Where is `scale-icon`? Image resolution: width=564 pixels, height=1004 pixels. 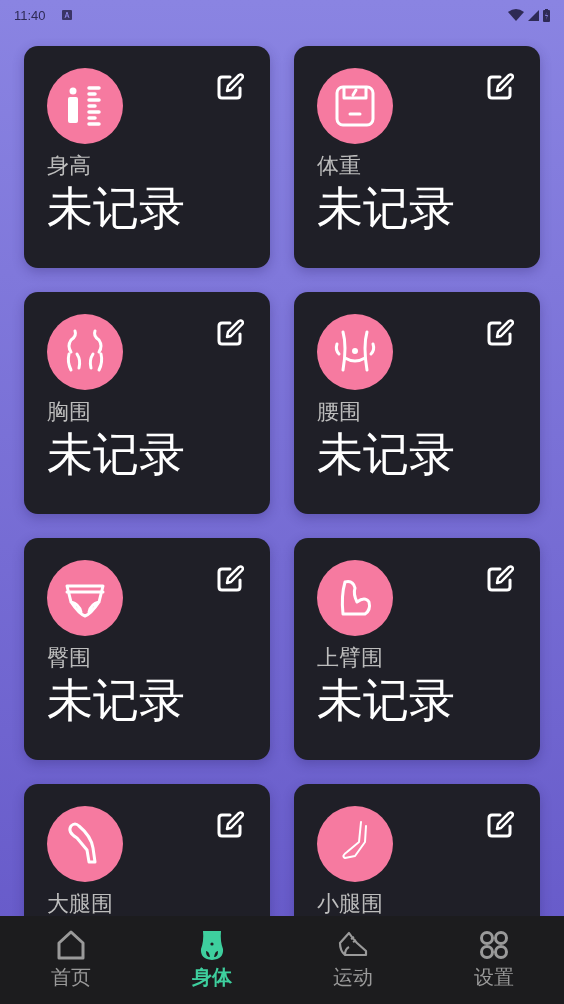
scale-icon is located at coordinates (355, 106).